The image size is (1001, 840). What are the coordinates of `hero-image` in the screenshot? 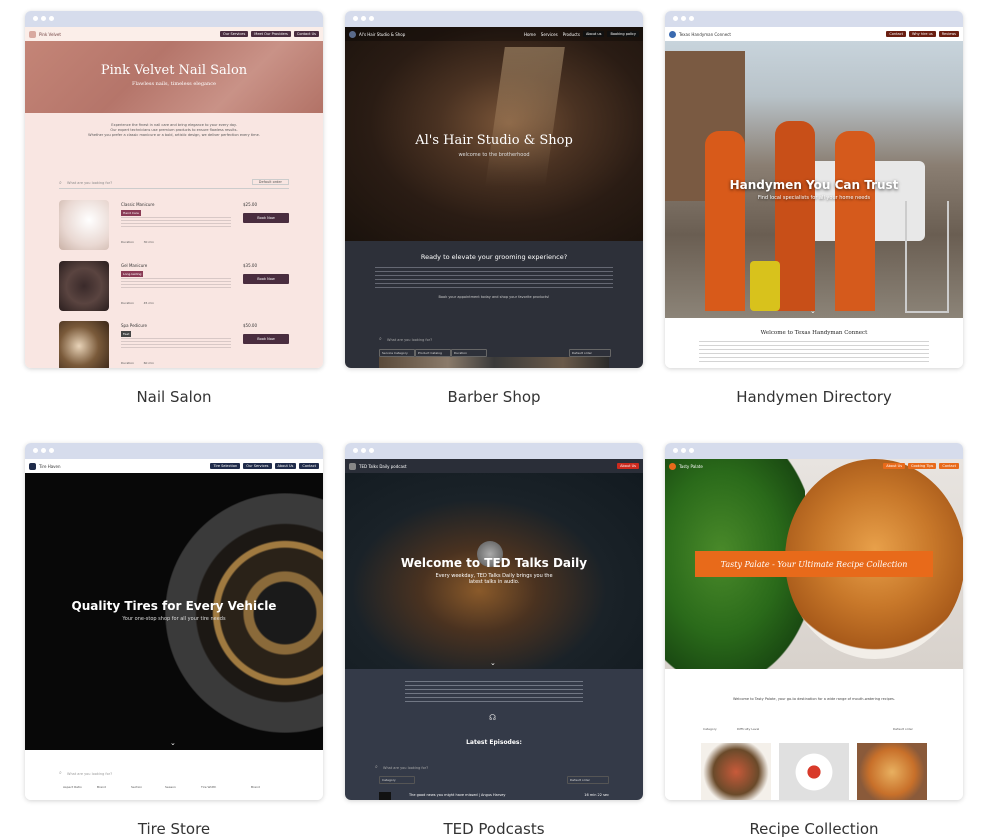 It's located at (494, 571).